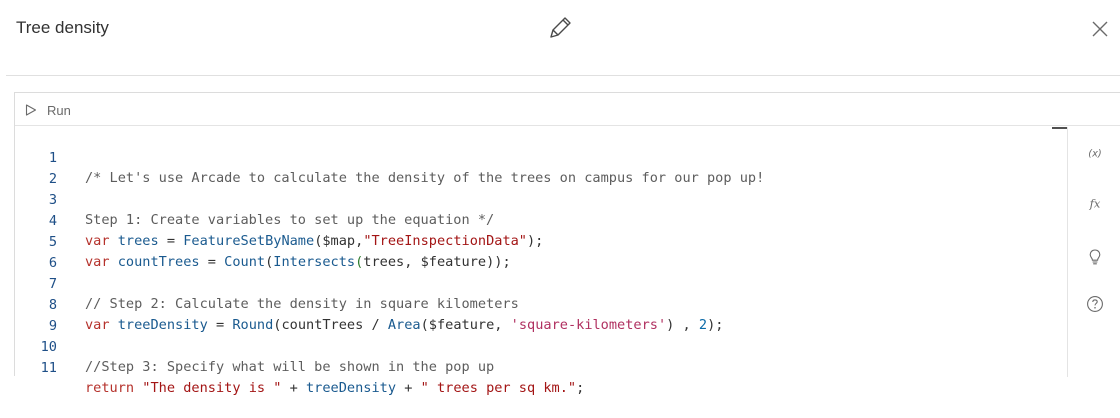 This screenshot has height=418, width=1120. Describe the element at coordinates (62, 27) in the screenshot. I see `panel-title: Tree density` at that location.